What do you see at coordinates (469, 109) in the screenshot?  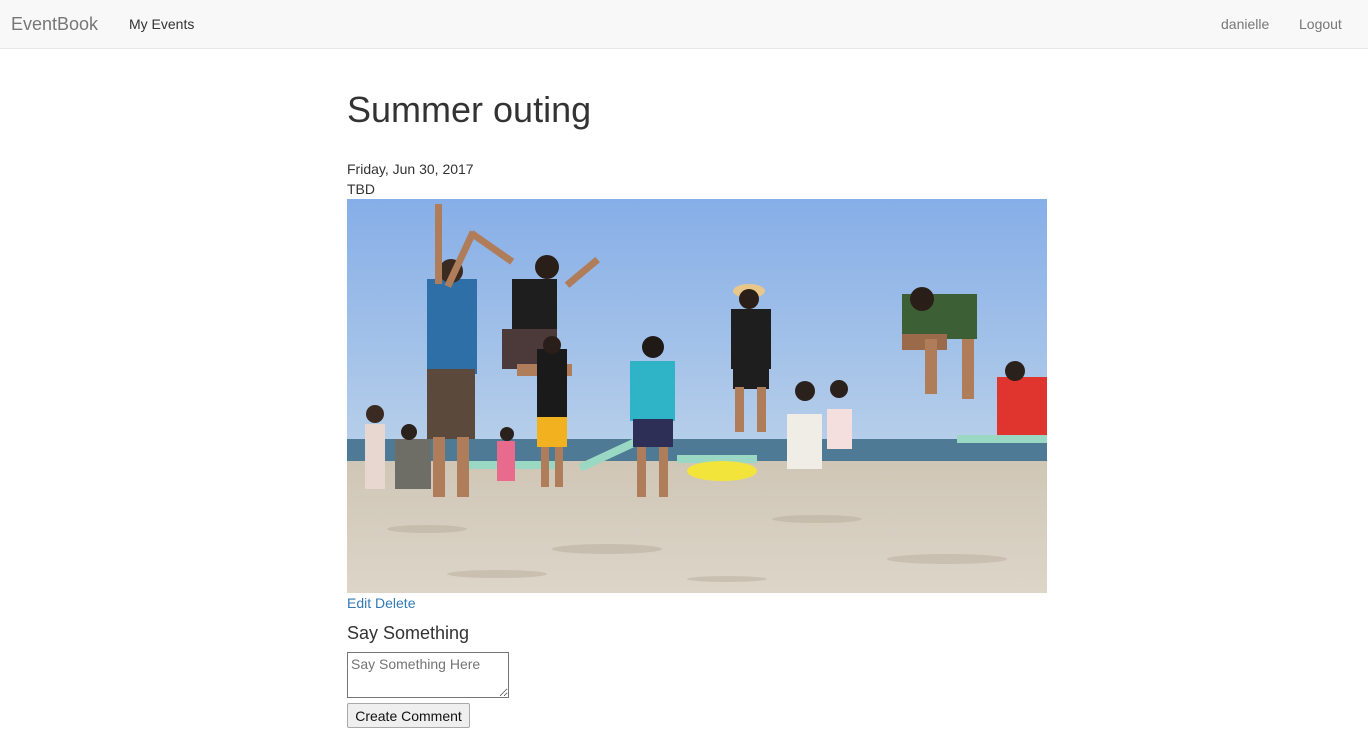 I see `page-title: Summer outing` at bounding box center [469, 109].